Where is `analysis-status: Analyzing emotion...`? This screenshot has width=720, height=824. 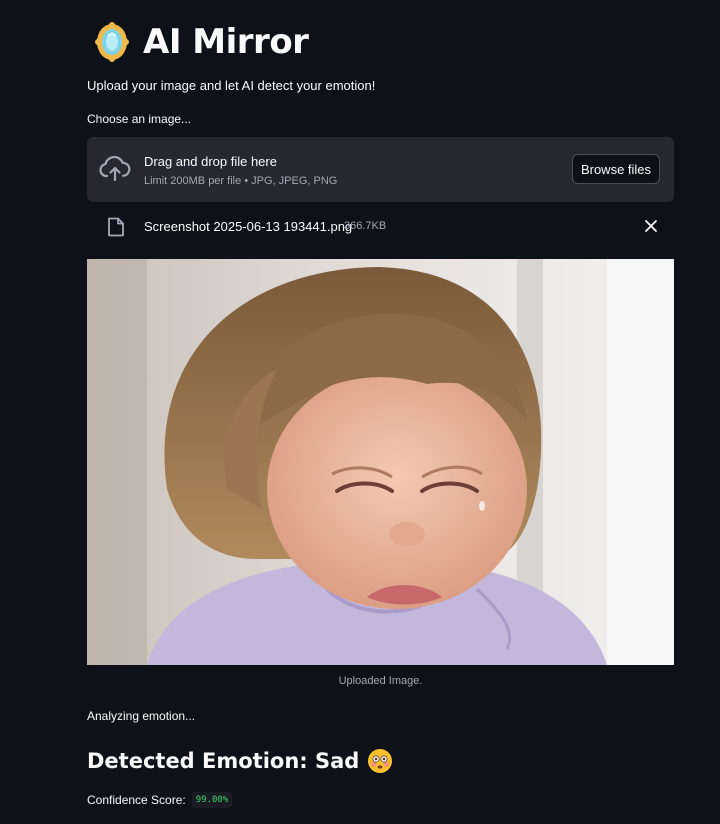 analysis-status: Analyzing emotion... is located at coordinates (141, 716).